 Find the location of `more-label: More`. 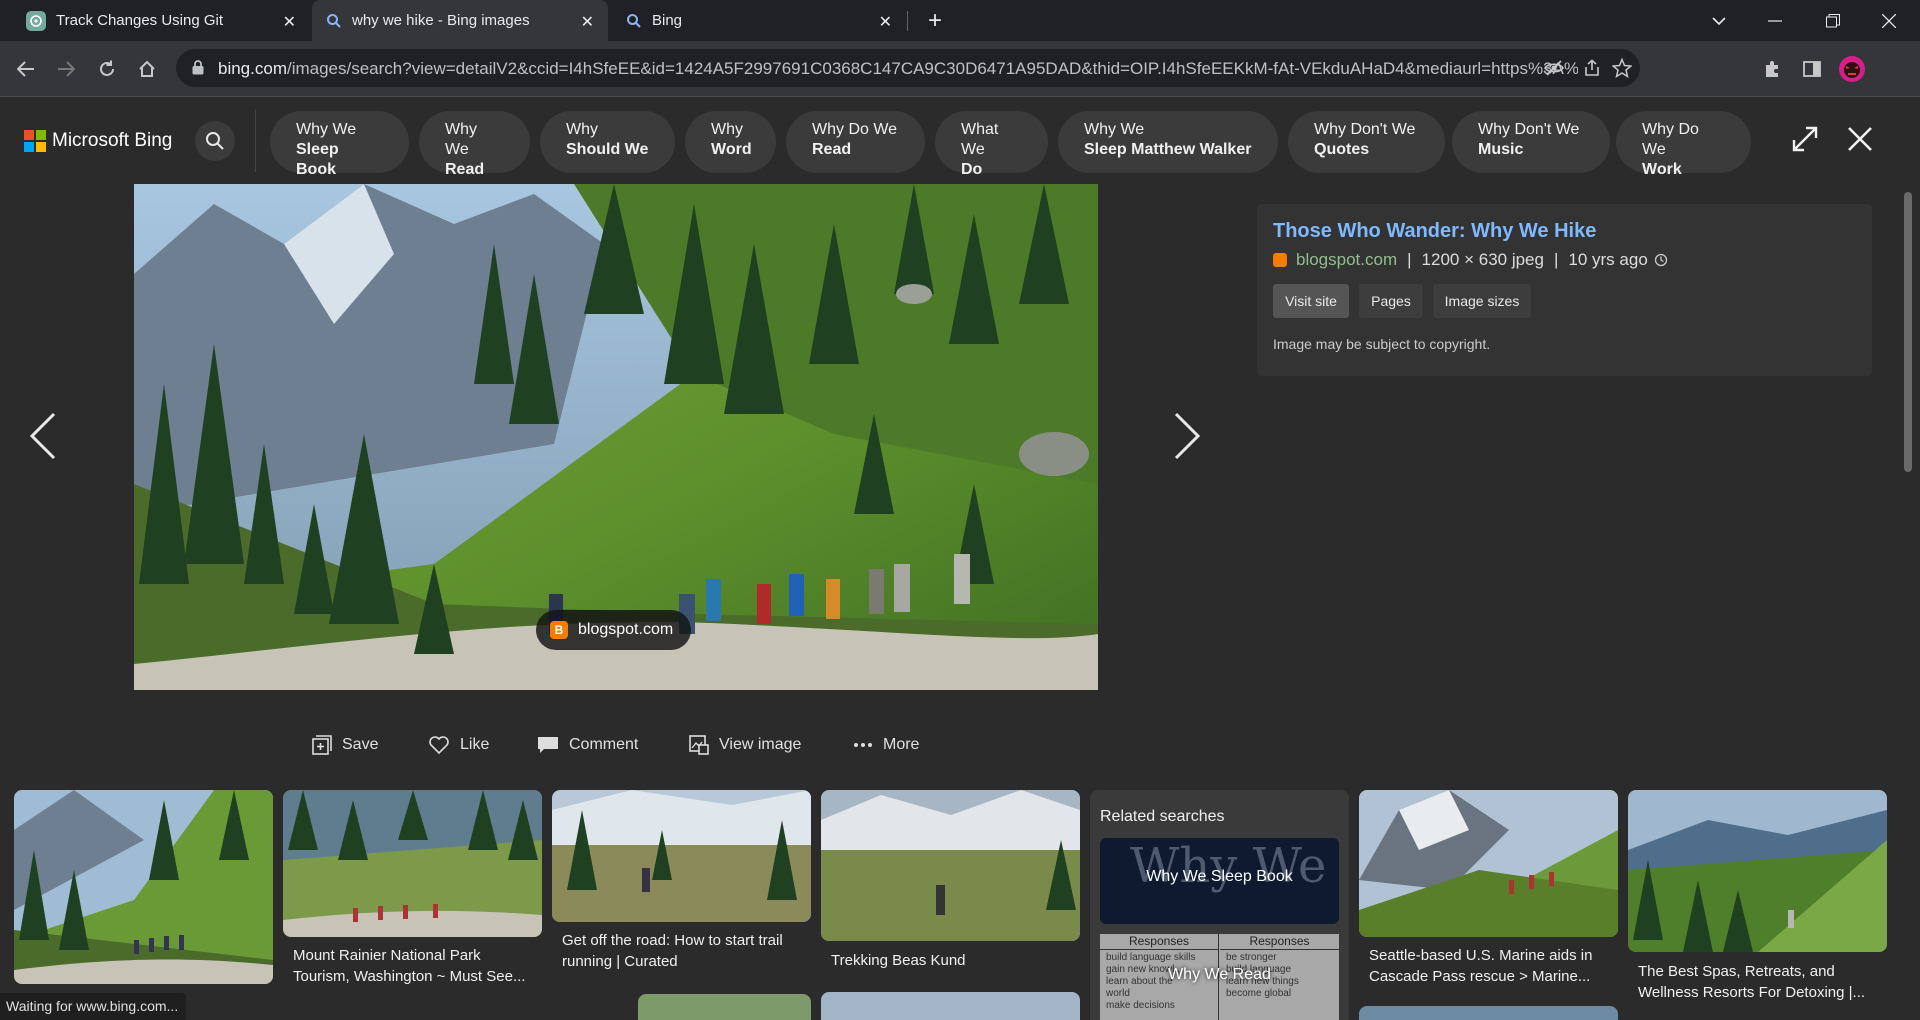

more-label: More is located at coordinates (901, 744).